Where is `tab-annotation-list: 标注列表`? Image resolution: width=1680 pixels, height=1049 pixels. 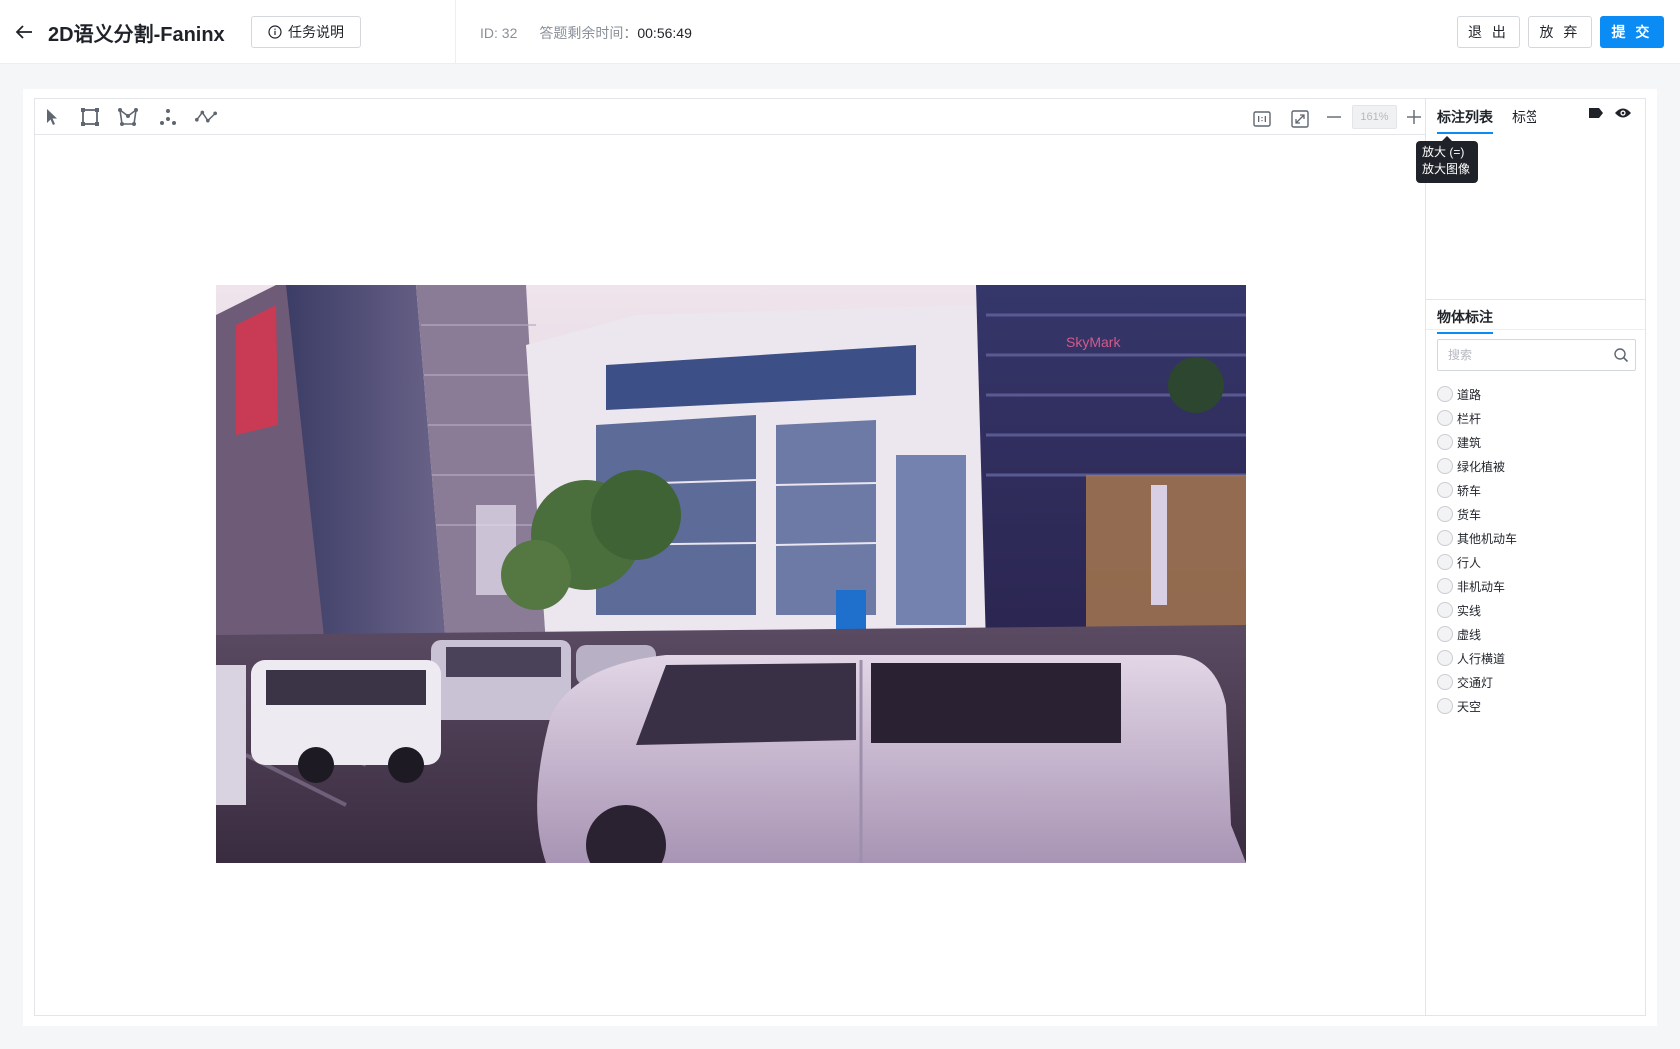
tab-annotation-list: 标注列表 is located at coordinates (1465, 120).